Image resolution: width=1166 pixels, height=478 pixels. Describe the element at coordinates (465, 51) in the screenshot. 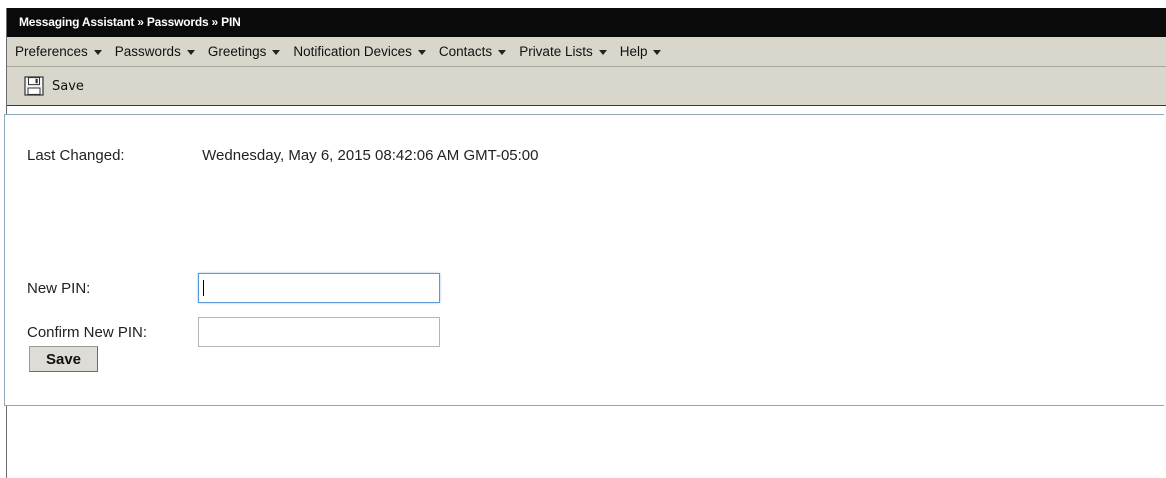

I see `menu-label: Contacts` at that location.